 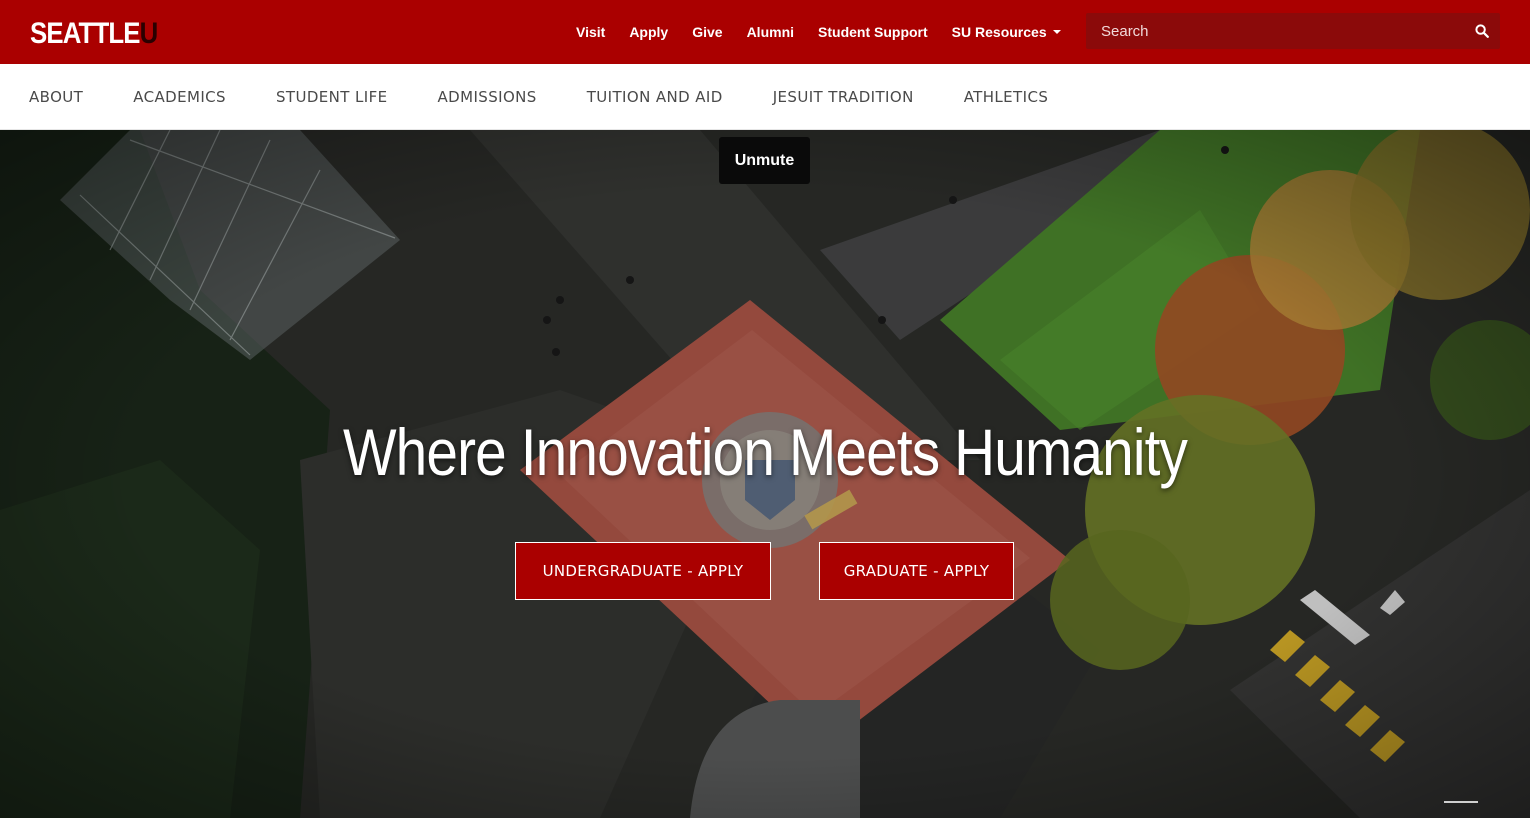 What do you see at coordinates (764, 160) in the screenshot?
I see `unmute-button: Unmute` at bounding box center [764, 160].